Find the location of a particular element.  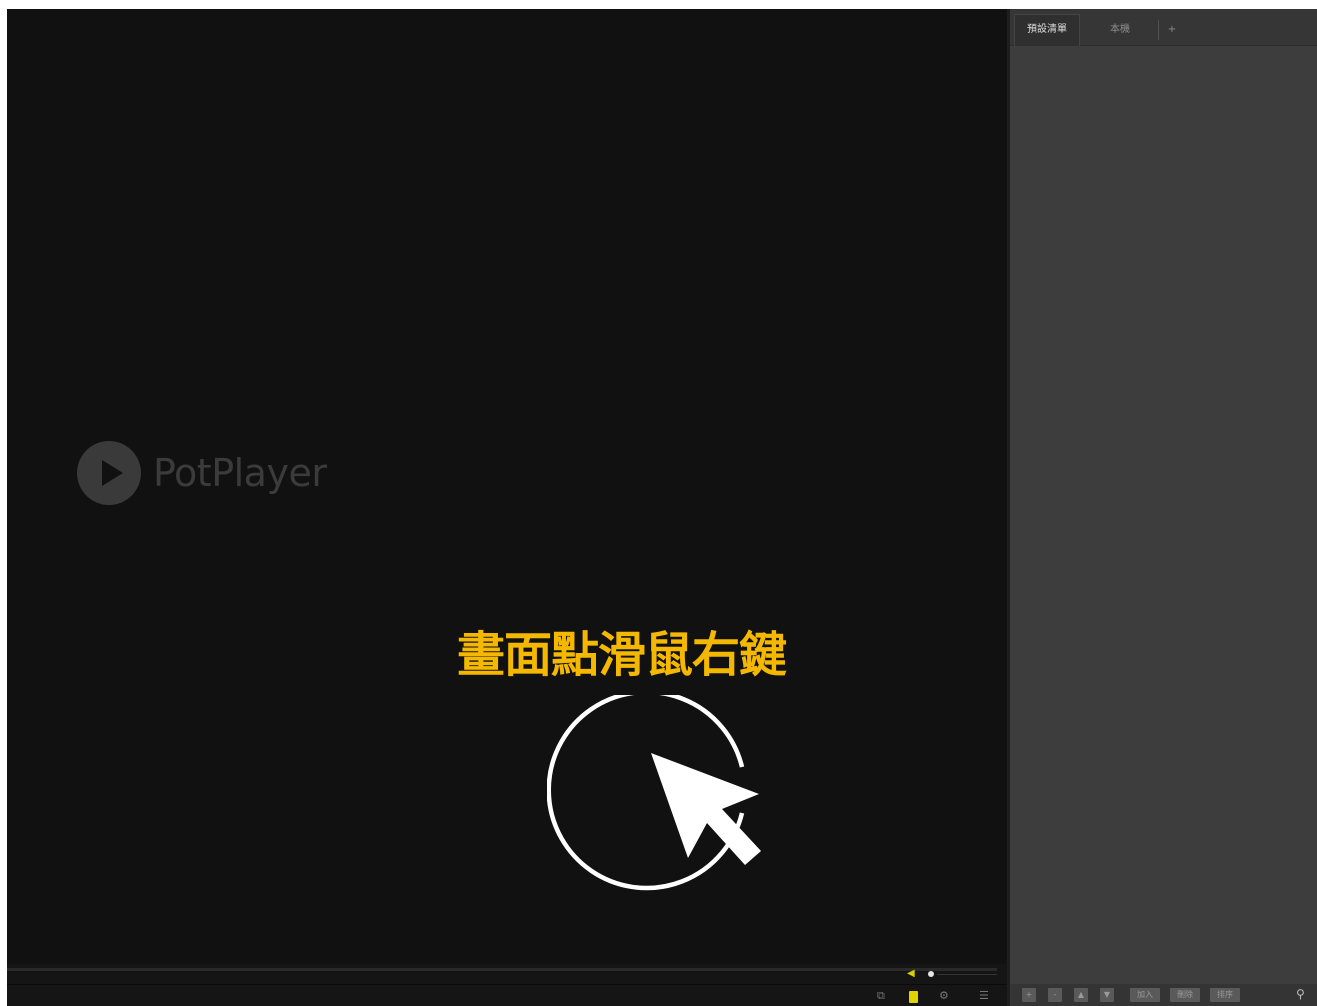

add-tab-button: + is located at coordinates (1172, 30).